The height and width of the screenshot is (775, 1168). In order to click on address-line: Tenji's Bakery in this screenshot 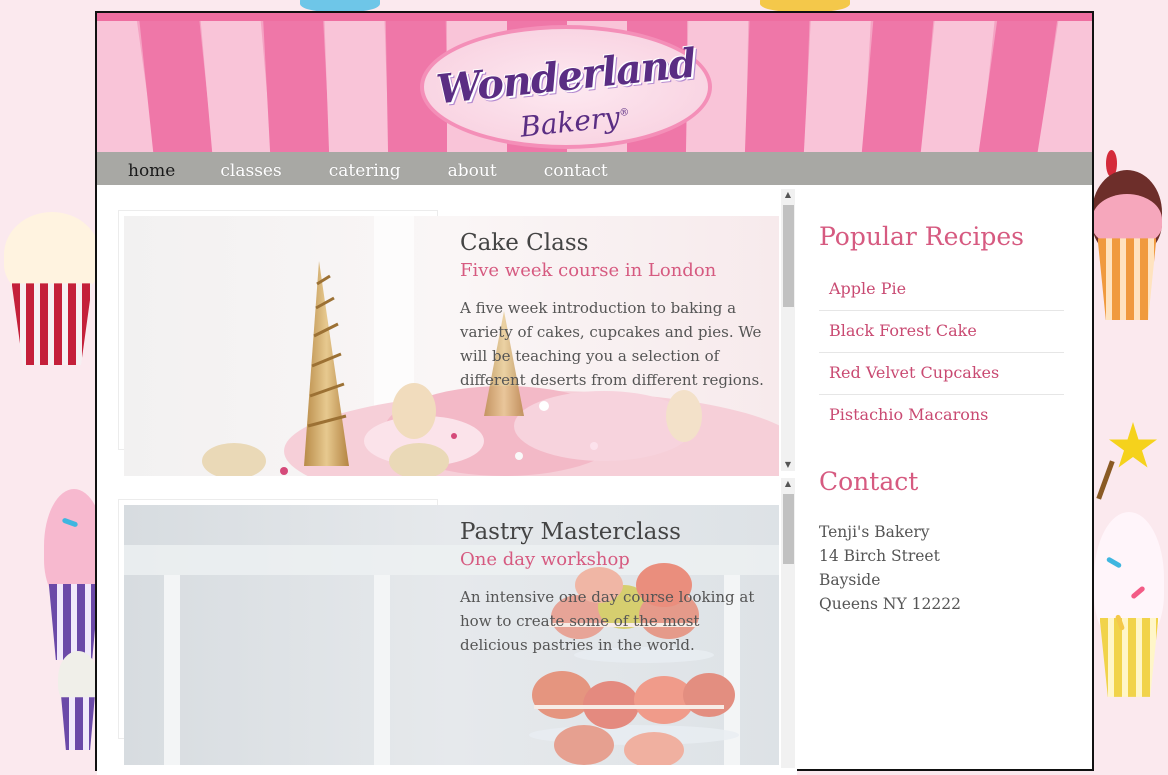, I will do `click(874, 532)`.